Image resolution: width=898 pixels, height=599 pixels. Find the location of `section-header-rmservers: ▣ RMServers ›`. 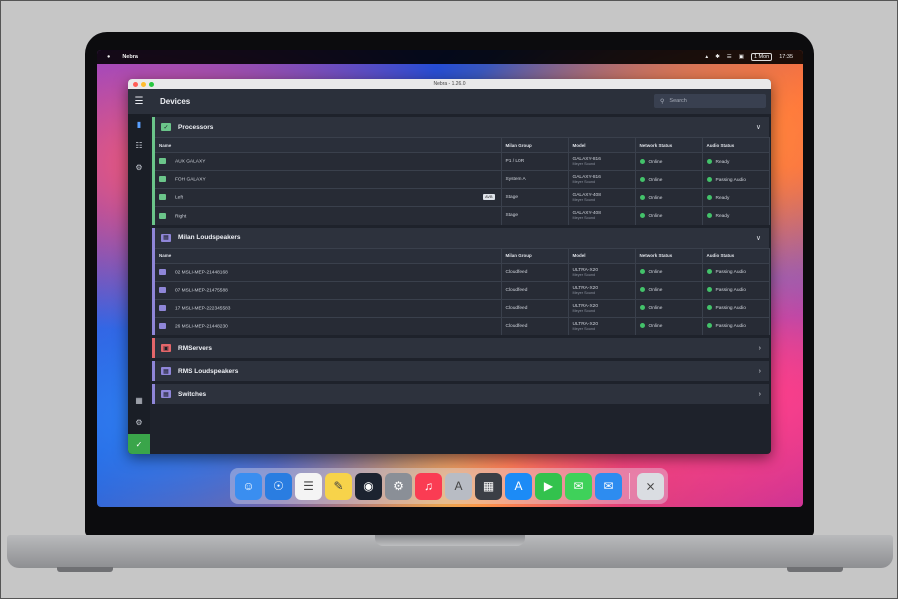

section-header-rmservers: ▣ RMServers › is located at coordinates (462, 348).